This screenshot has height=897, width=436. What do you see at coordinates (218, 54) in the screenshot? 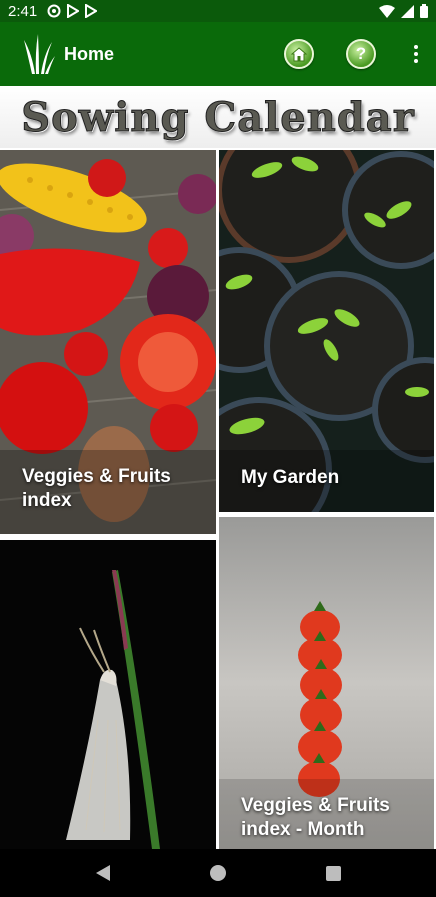
I see `app-bar: Home ?` at bounding box center [218, 54].